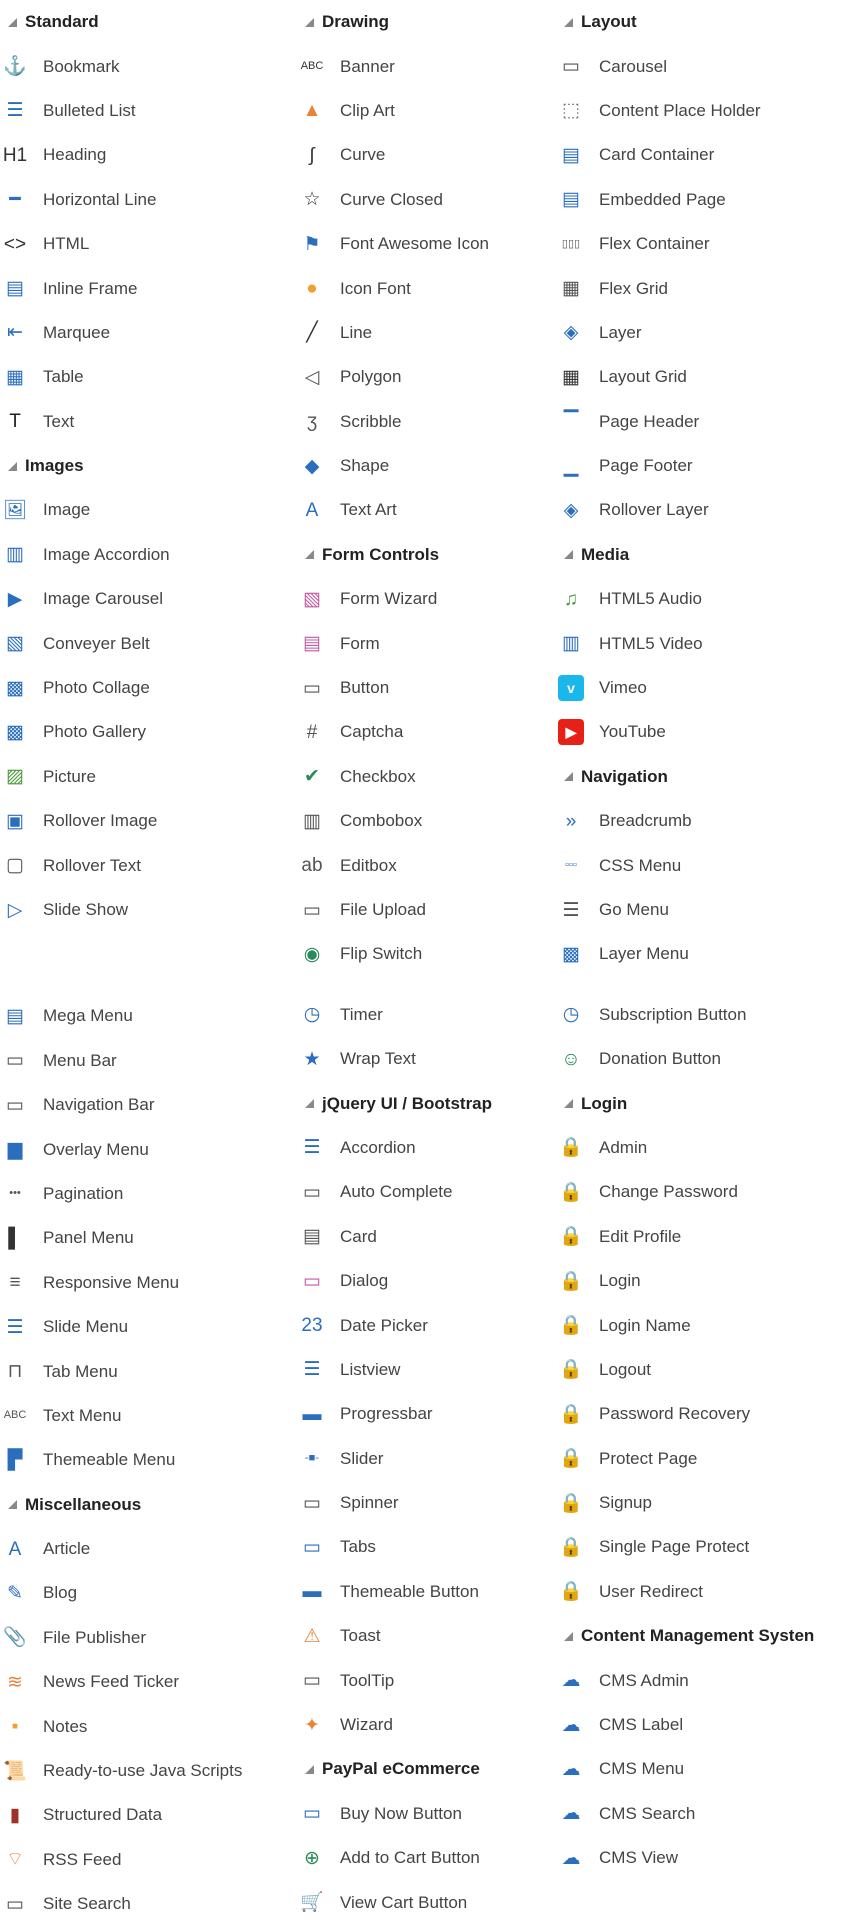 The image size is (868, 1926). What do you see at coordinates (427, 244) in the screenshot?
I see `toolbox-item-font-awesome-icon: ⚑ Font Awesome Icon` at bounding box center [427, 244].